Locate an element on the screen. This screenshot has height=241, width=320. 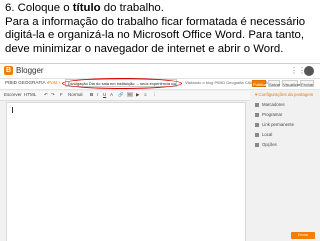
post-settings-heading: ▾ Configurações da postagem is located at coordinates (284, 95).